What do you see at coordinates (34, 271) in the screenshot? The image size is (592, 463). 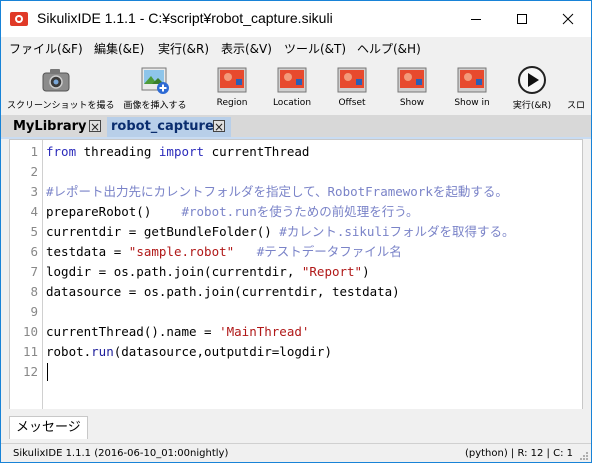 I see `line-number: 7` at bounding box center [34, 271].